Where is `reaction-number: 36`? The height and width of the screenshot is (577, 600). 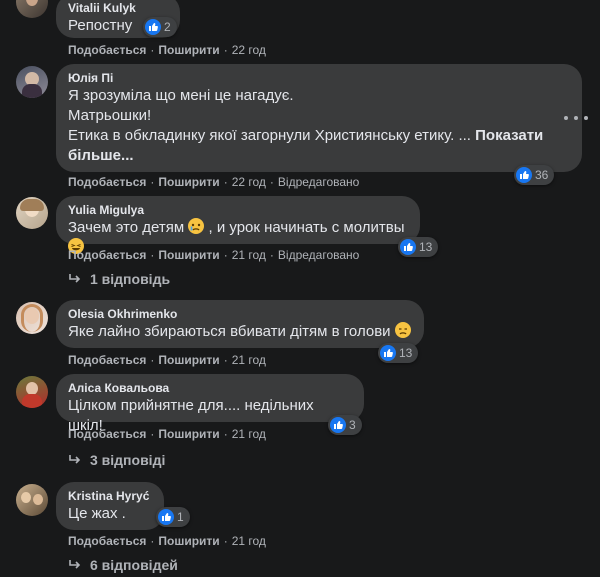
reaction-number: 36 is located at coordinates (542, 175).